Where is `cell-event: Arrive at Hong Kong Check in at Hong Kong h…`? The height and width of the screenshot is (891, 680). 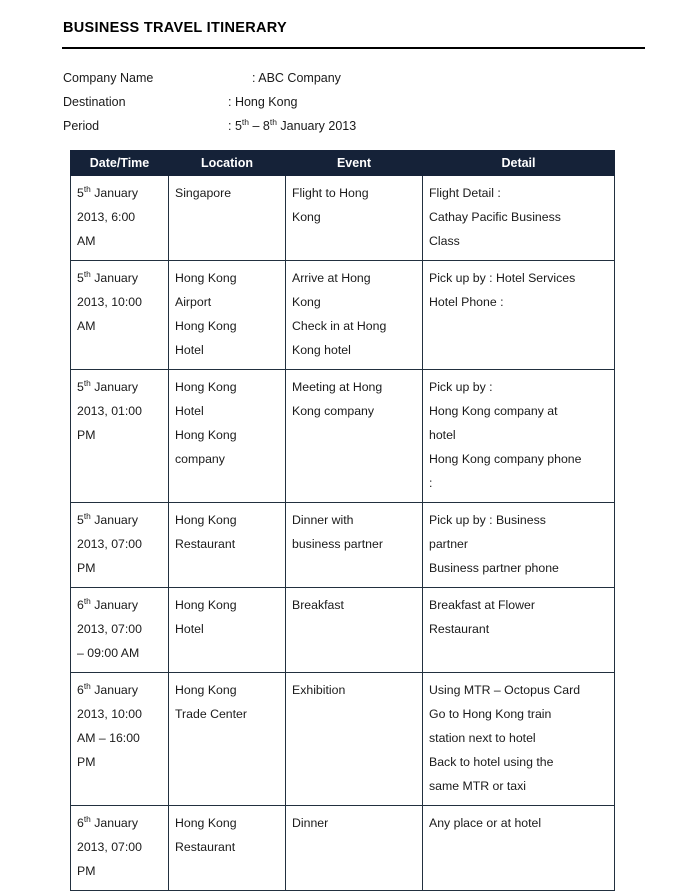
cell-event: Arrive at Hong Kong Check in at Hong Kong h… is located at coordinates (354, 315).